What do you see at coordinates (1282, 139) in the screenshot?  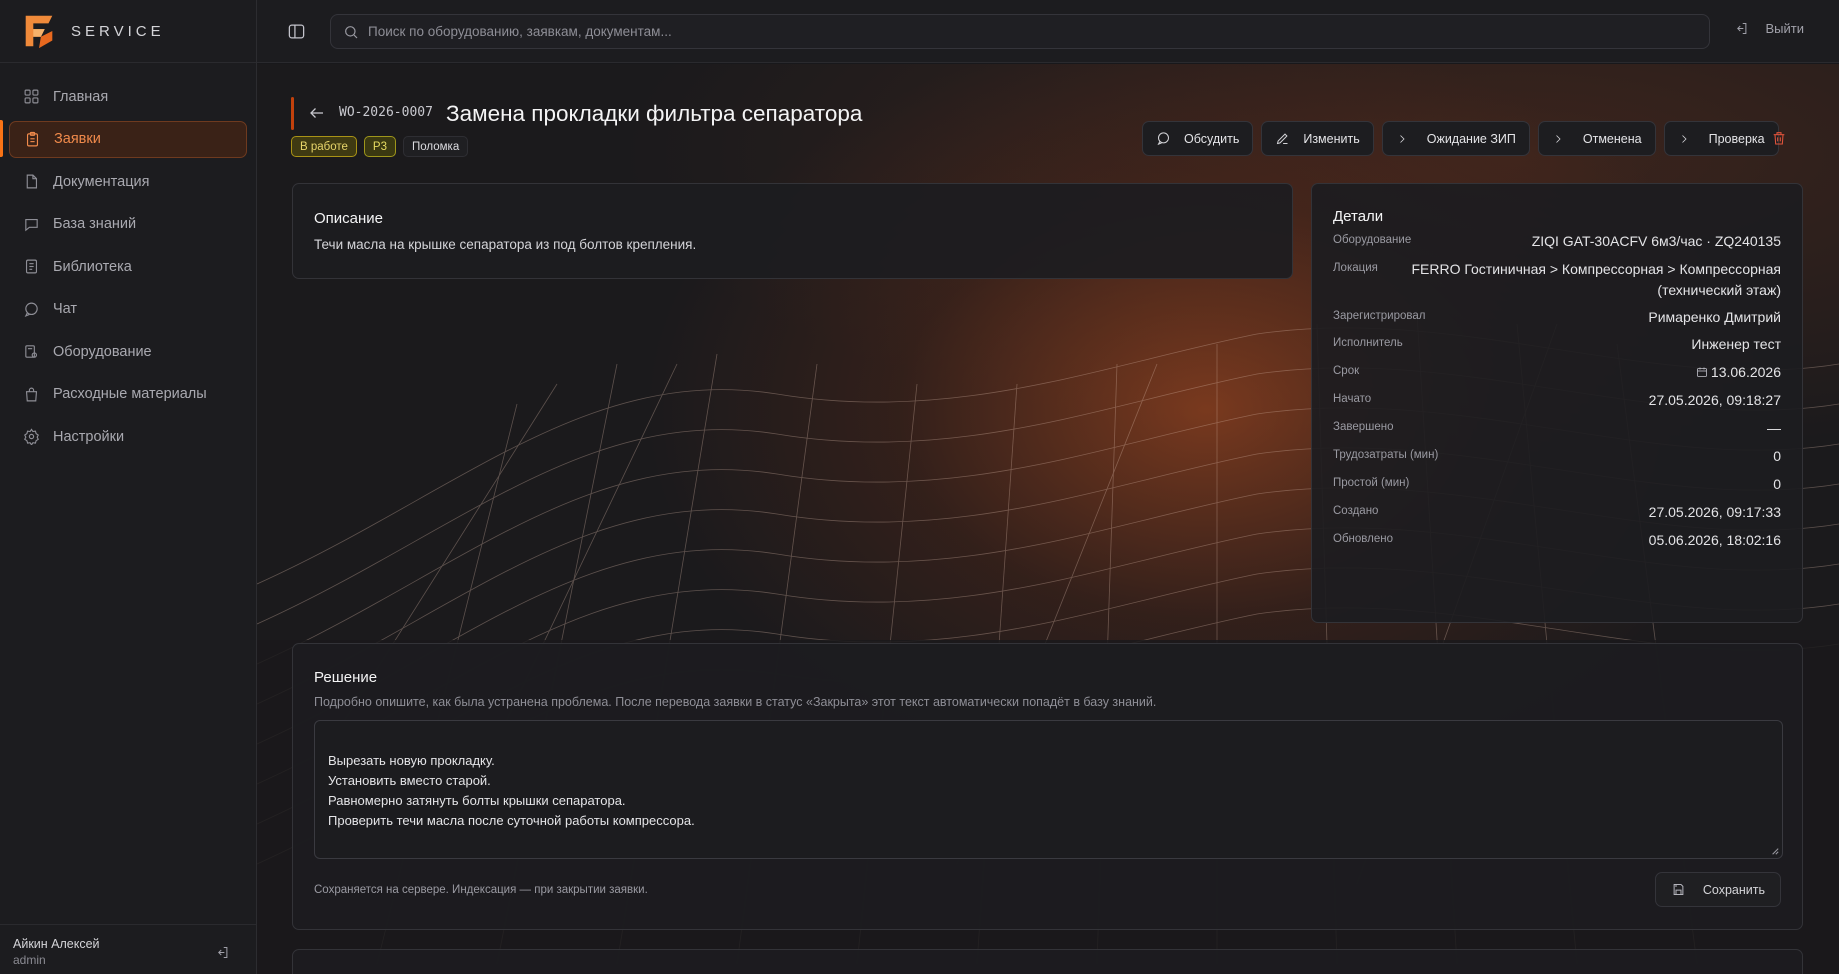 I see `pencil-icon` at bounding box center [1282, 139].